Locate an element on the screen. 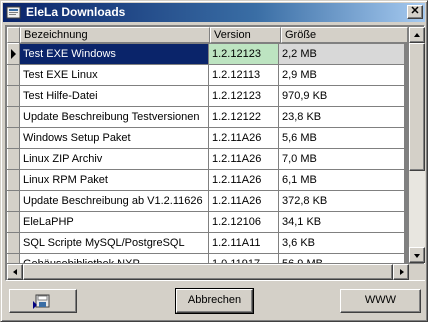 This screenshot has width=428, height=322. cell-version: 1.2.11A11 is located at coordinates (243, 243).